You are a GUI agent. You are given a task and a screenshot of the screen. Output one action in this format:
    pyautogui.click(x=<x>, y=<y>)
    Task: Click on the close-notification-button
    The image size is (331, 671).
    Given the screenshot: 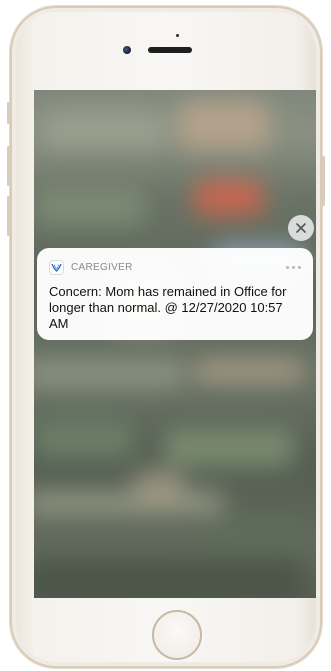 What is the action you would take?
    pyautogui.click(x=301, y=228)
    